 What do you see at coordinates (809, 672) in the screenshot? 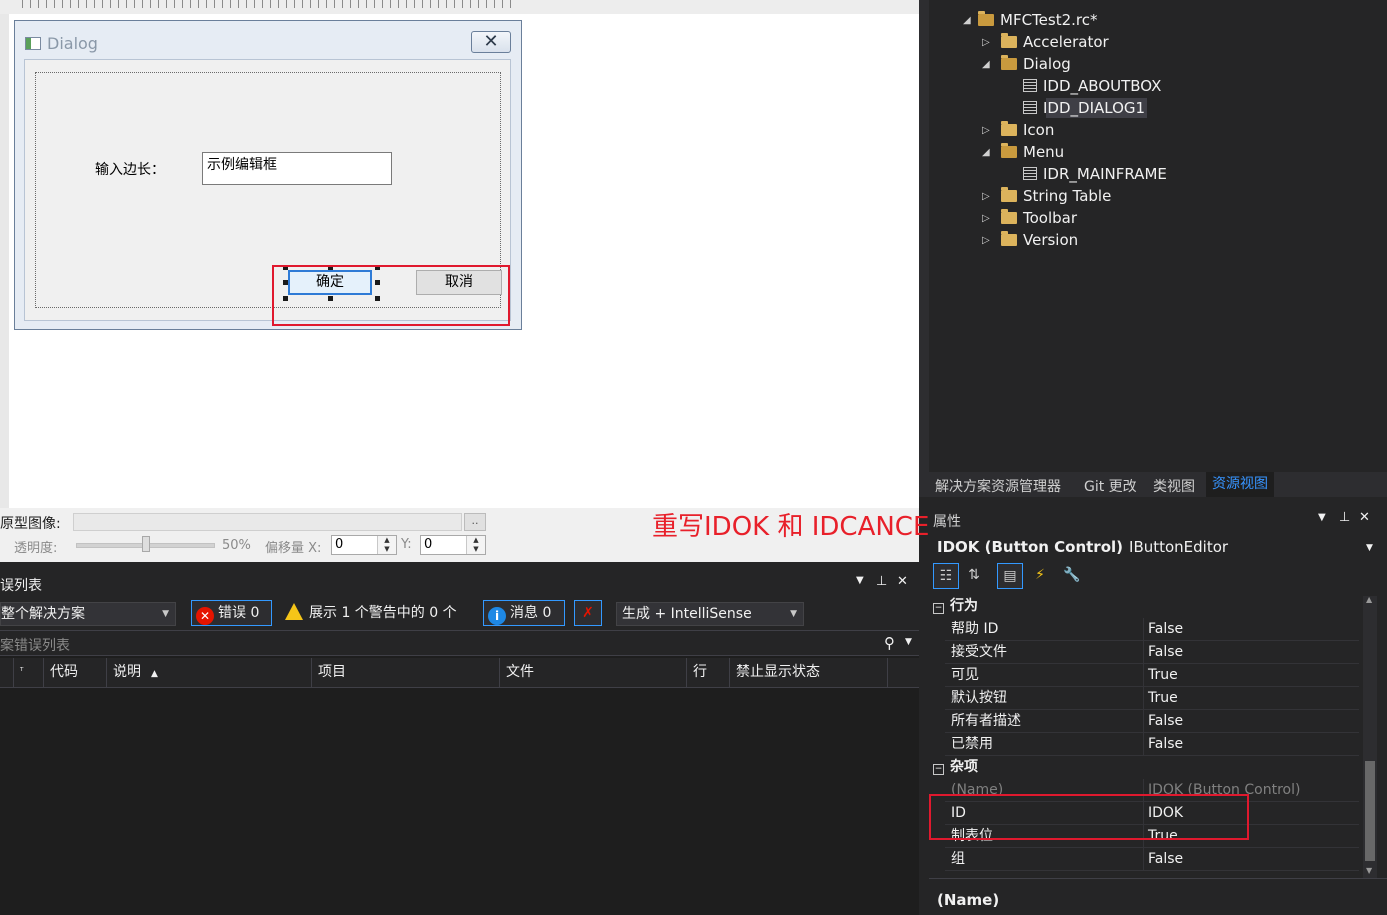
I see `column-suppression-state: 禁止显示状态` at bounding box center [809, 672].